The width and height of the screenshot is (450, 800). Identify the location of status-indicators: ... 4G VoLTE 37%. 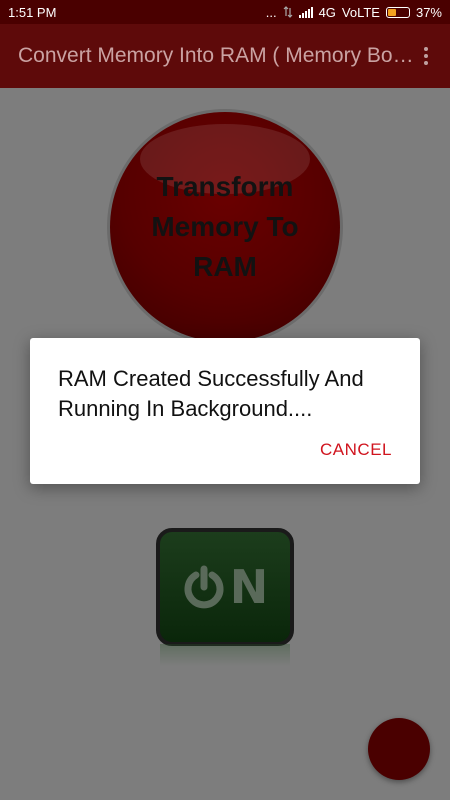
(354, 12).